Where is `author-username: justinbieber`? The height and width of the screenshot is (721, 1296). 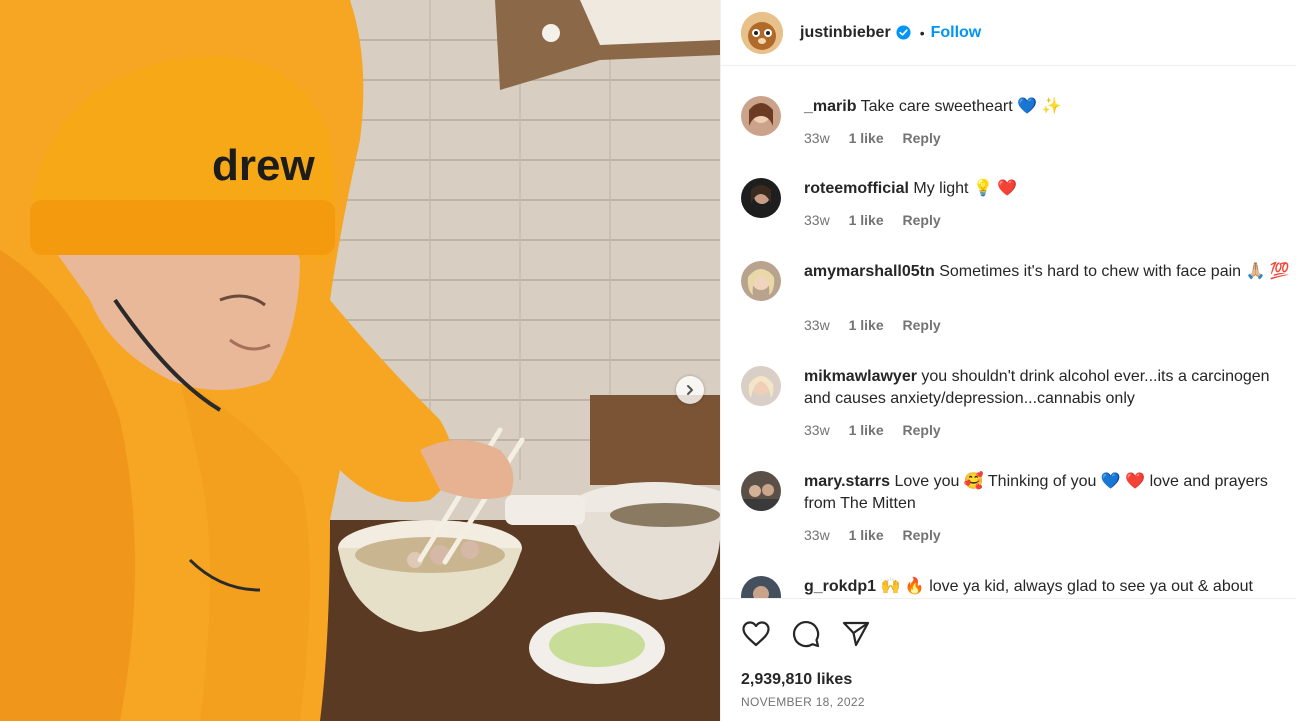
author-username: justinbieber is located at coordinates (845, 33).